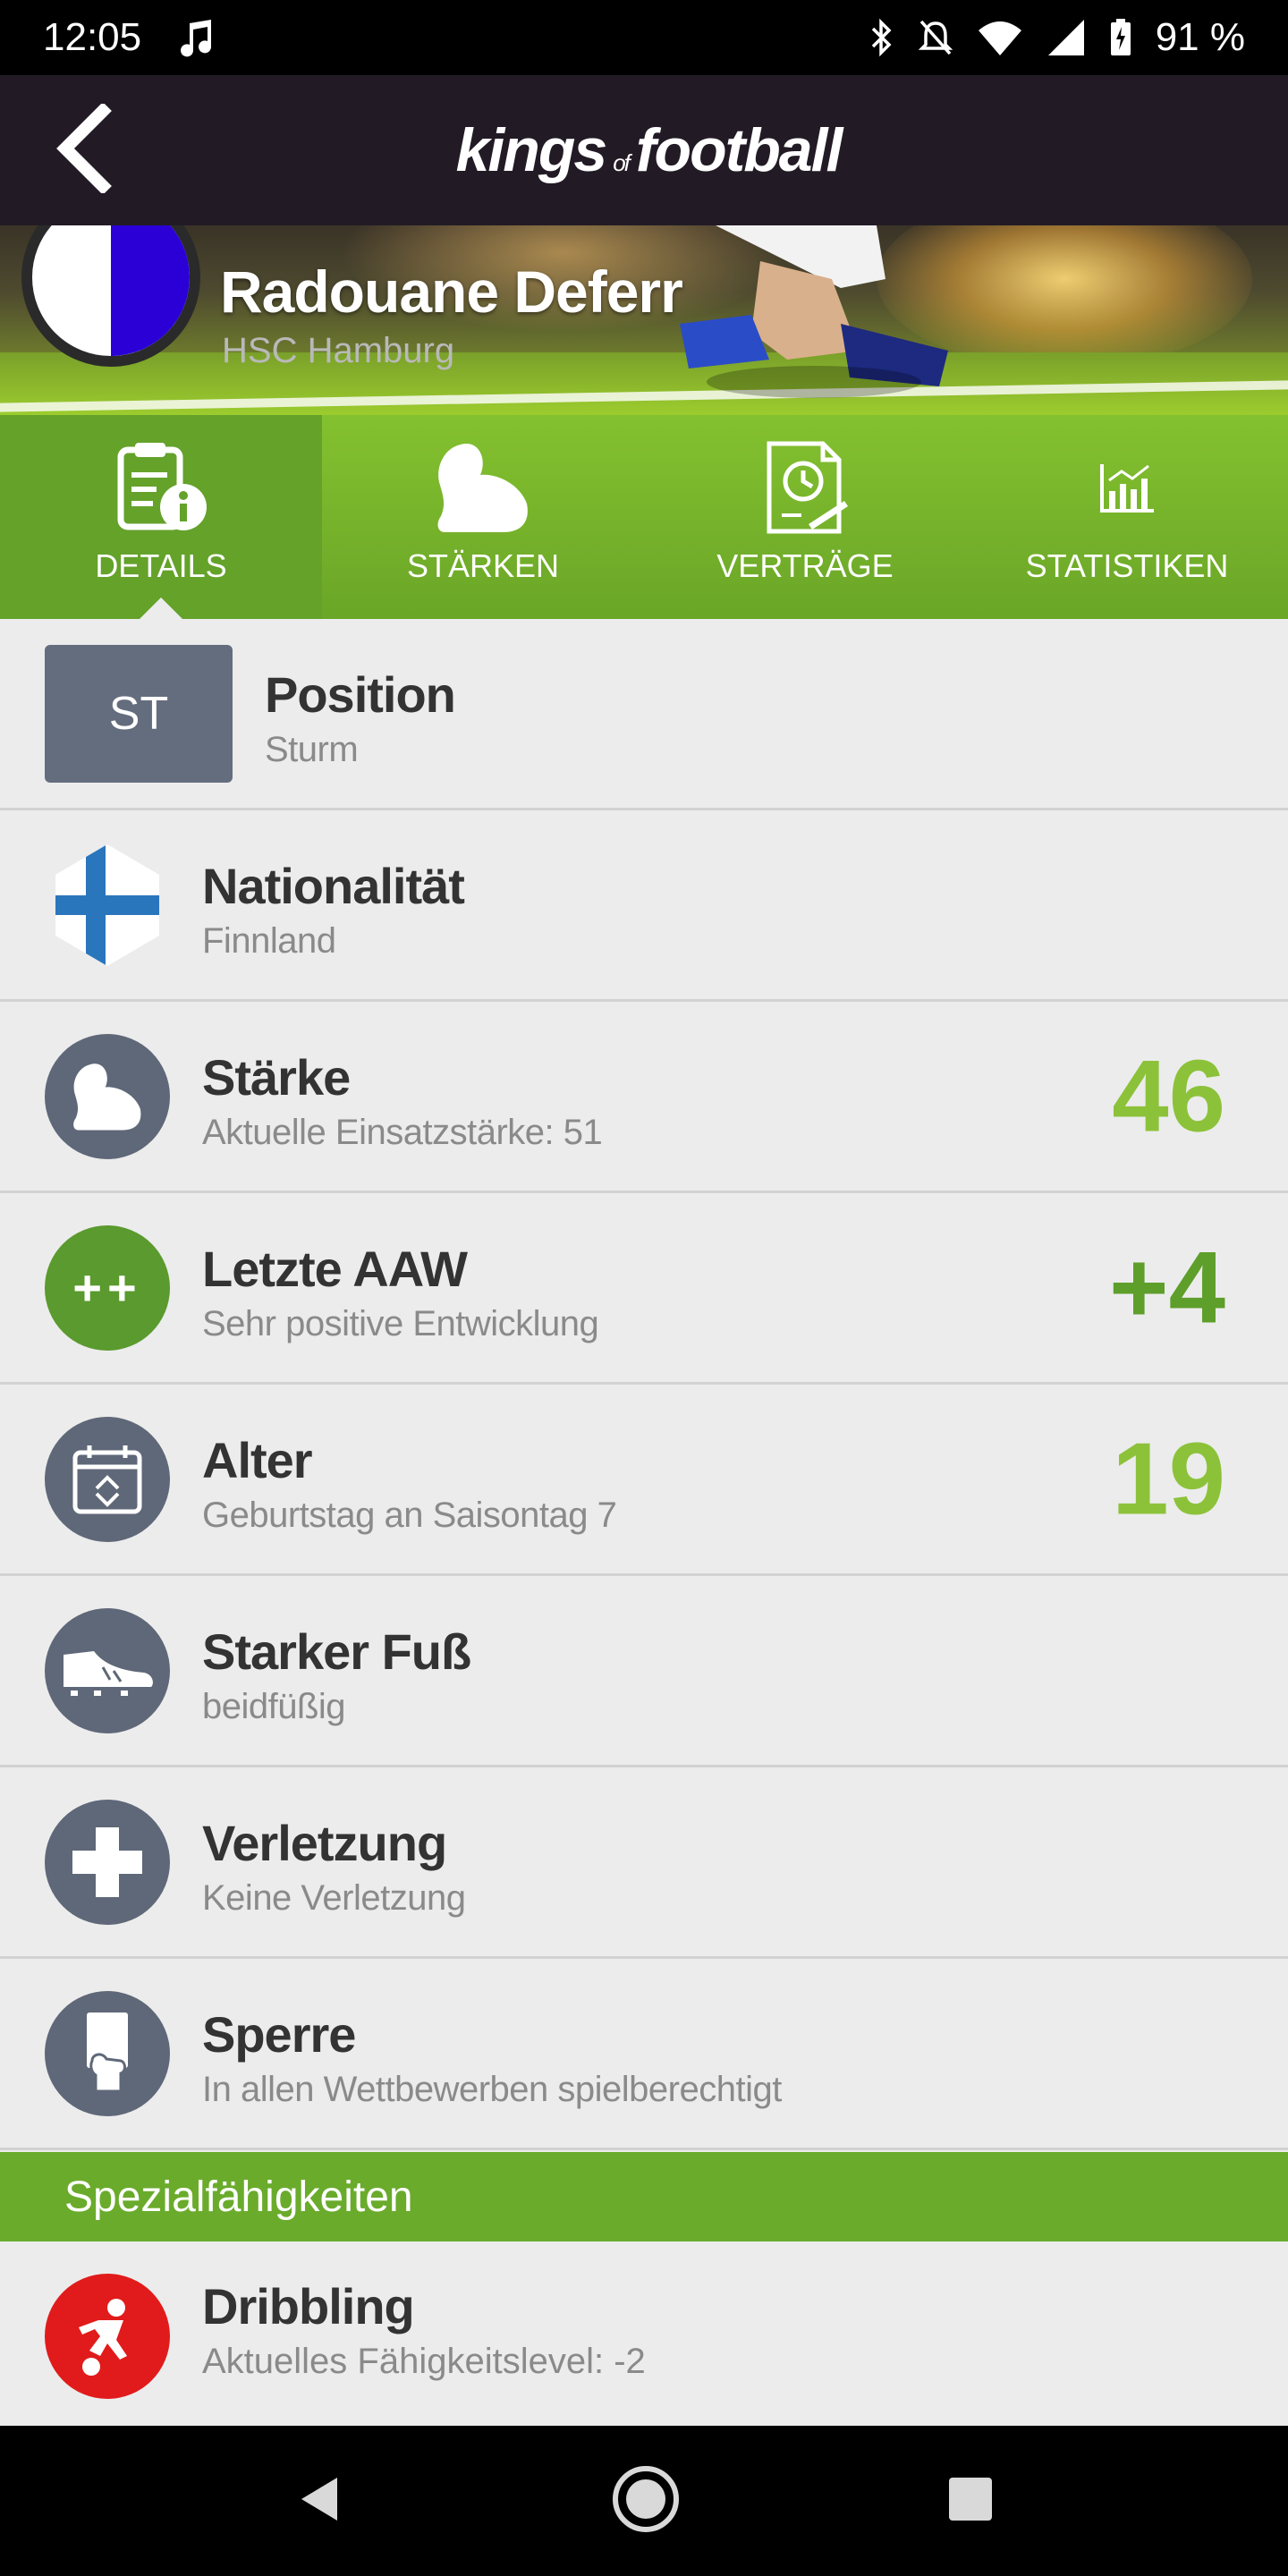 This screenshot has width=1288, height=2576. What do you see at coordinates (644, 37) in the screenshot?
I see `status-bar: 12:05 91 %` at bounding box center [644, 37].